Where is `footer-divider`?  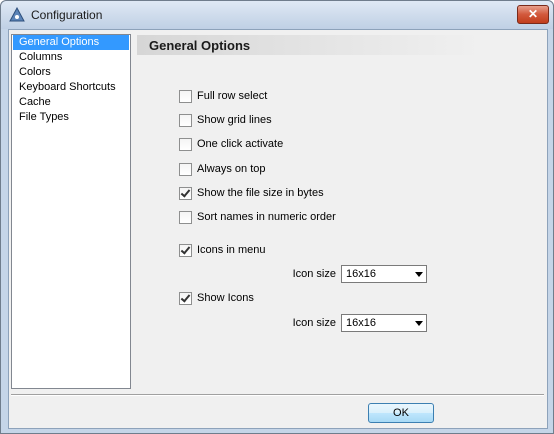 footer-divider is located at coordinates (277, 395).